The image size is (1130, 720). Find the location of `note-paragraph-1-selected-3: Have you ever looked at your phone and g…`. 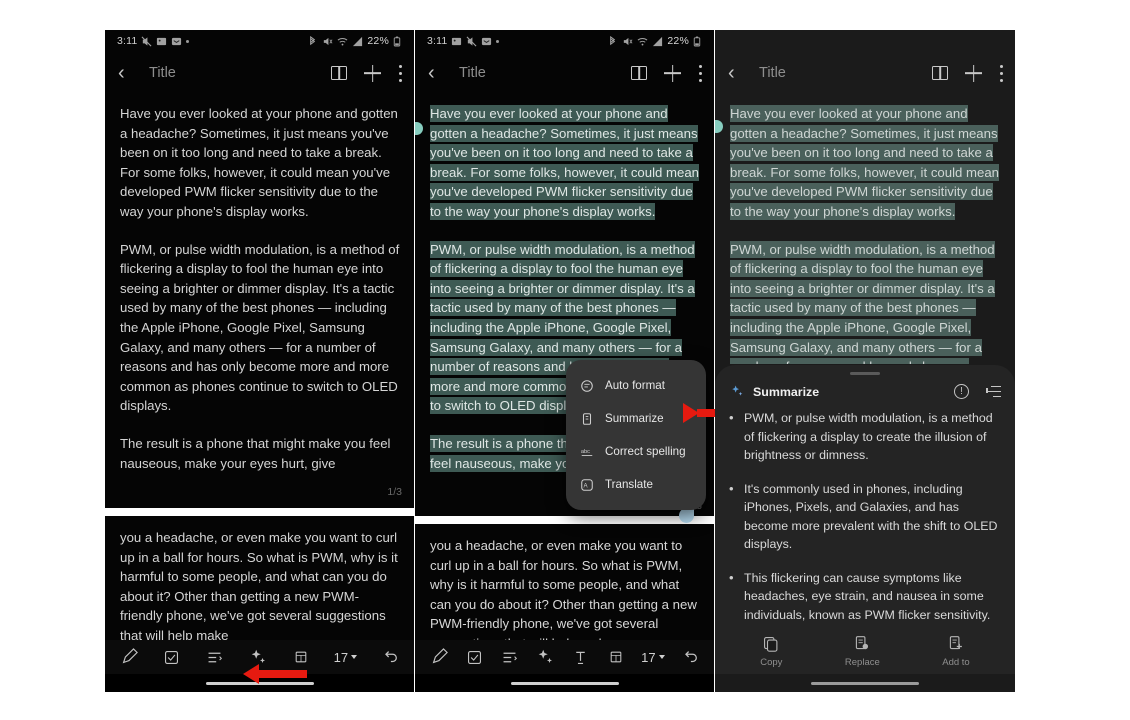

note-paragraph-1-selected-3: Have you ever looked at your phone and g… is located at coordinates (864, 162).